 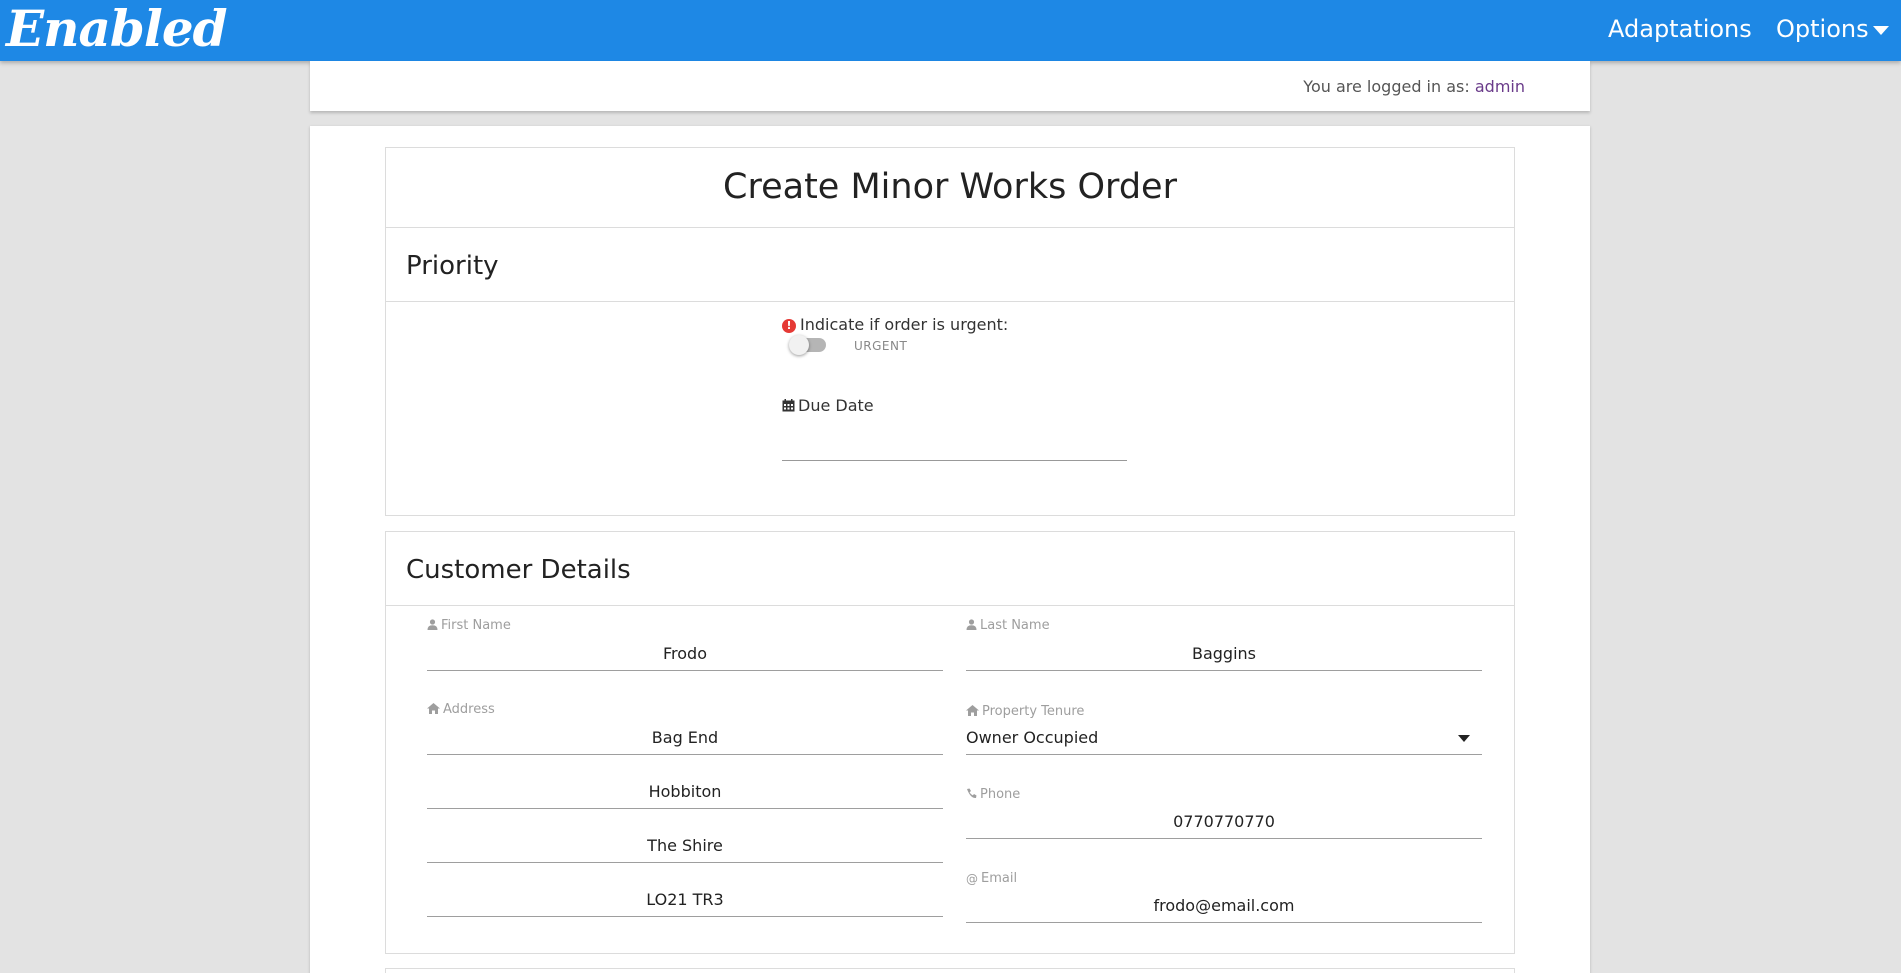 I want to click on address-postcode-input, so click(x=685, y=900).